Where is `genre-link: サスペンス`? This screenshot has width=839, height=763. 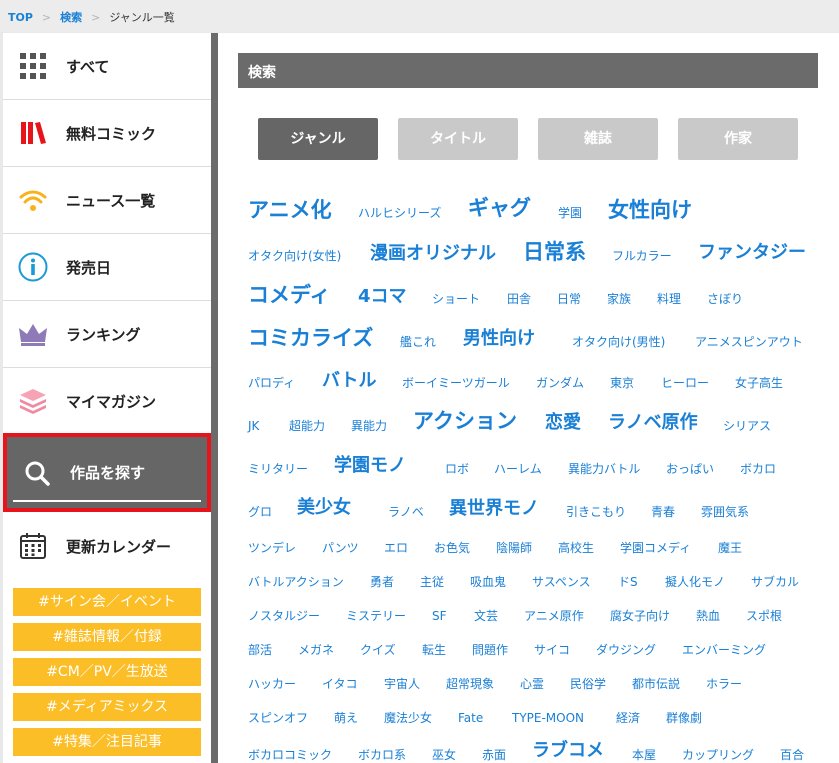
genre-link: サスペンス is located at coordinates (561, 582).